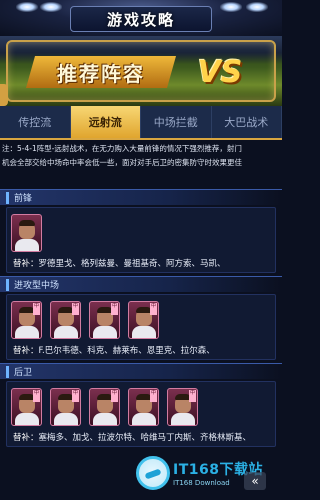 This screenshot has width=320, height=500. What do you see at coordinates (141, 371) in the screenshot?
I see `section-header-defenders: 后卫` at bounding box center [141, 371].